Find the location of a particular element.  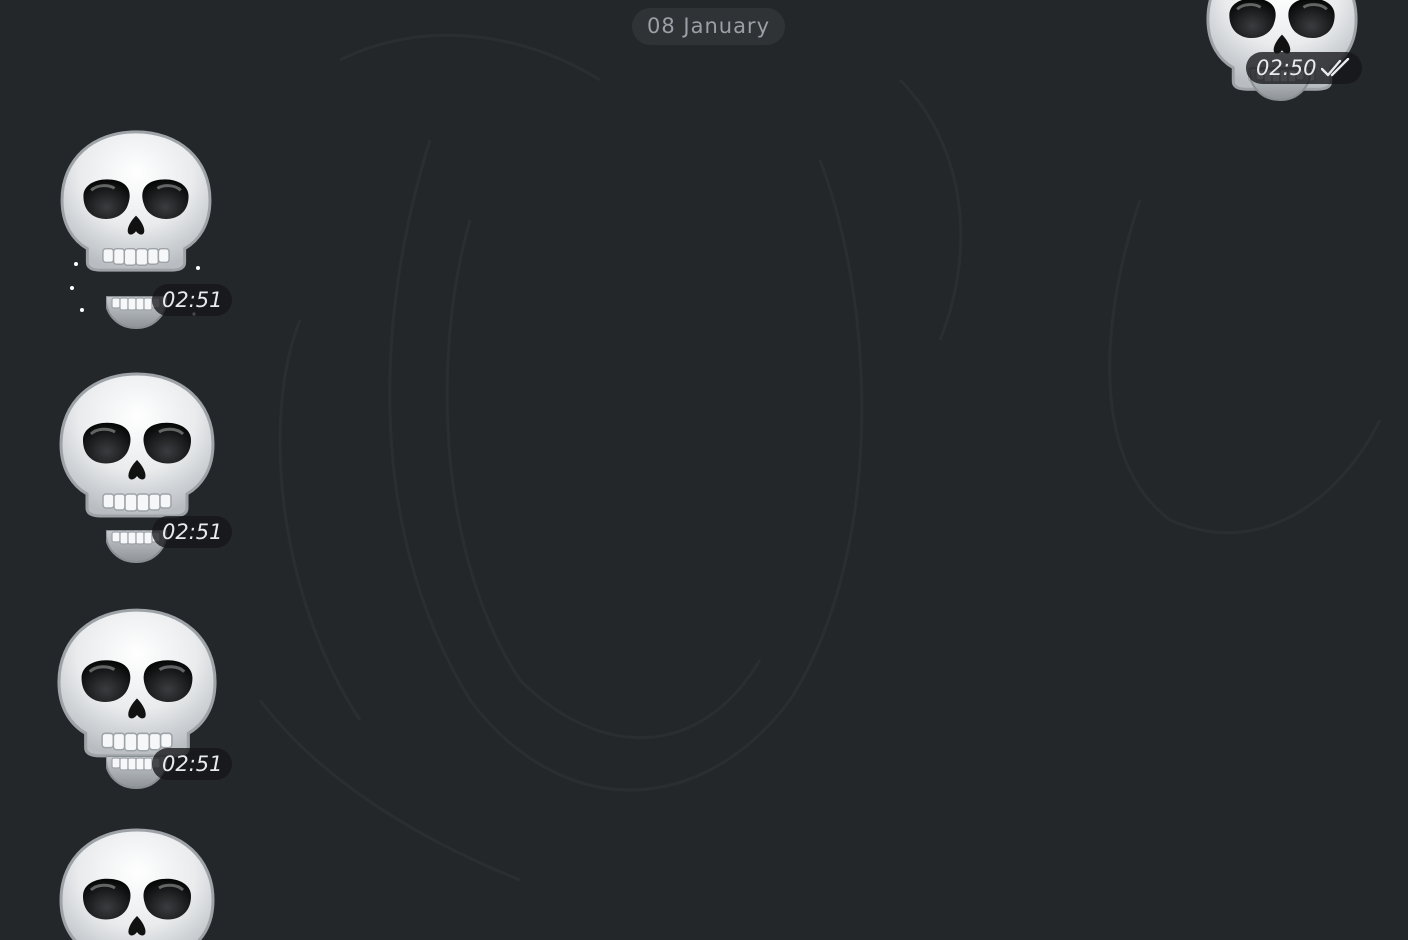

date-separator: 08 January is located at coordinates (708, 26).